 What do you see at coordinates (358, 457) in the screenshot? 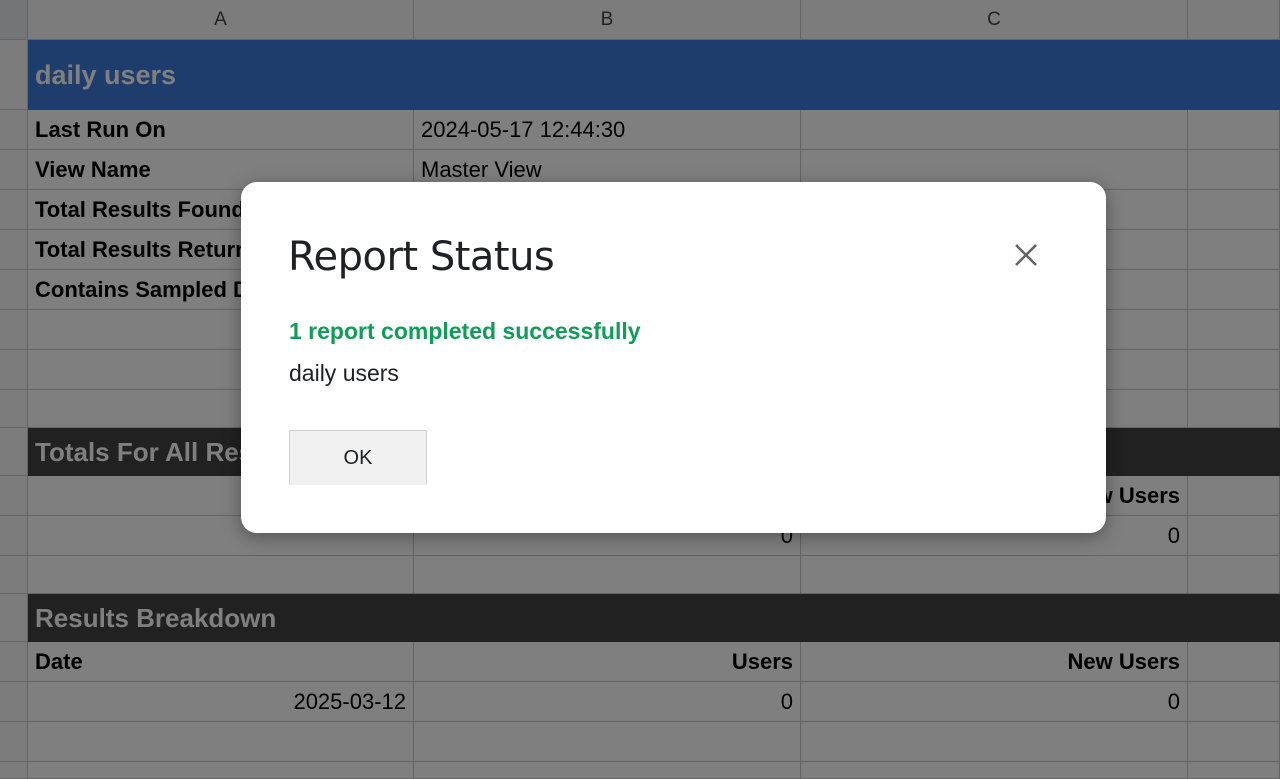
I see `ok-button: OK` at bounding box center [358, 457].